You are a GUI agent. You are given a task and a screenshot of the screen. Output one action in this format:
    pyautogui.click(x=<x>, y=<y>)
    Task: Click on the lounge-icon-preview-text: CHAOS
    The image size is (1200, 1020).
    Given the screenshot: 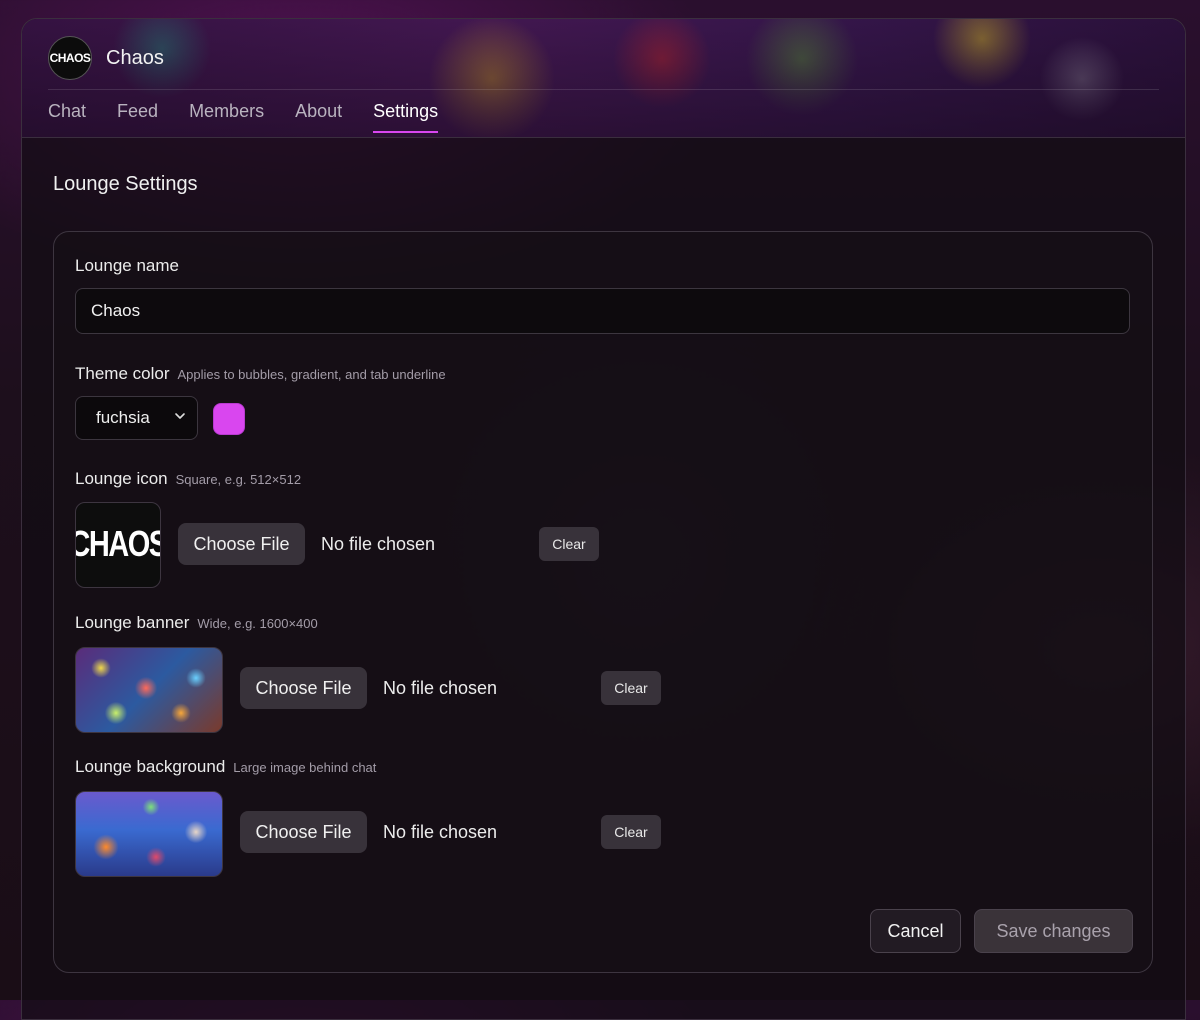 What is the action you would take?
    pyautogui.click(x=118, y=544)
    